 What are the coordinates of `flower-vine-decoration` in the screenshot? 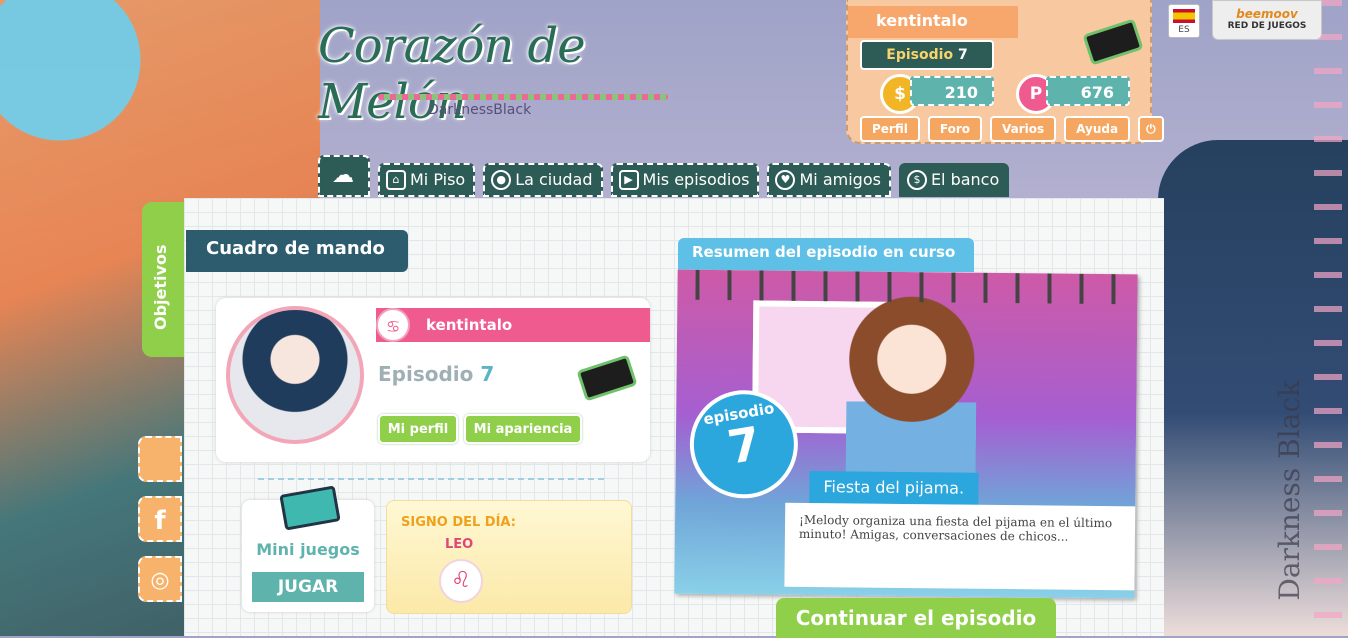 It's located at (1328, 318).